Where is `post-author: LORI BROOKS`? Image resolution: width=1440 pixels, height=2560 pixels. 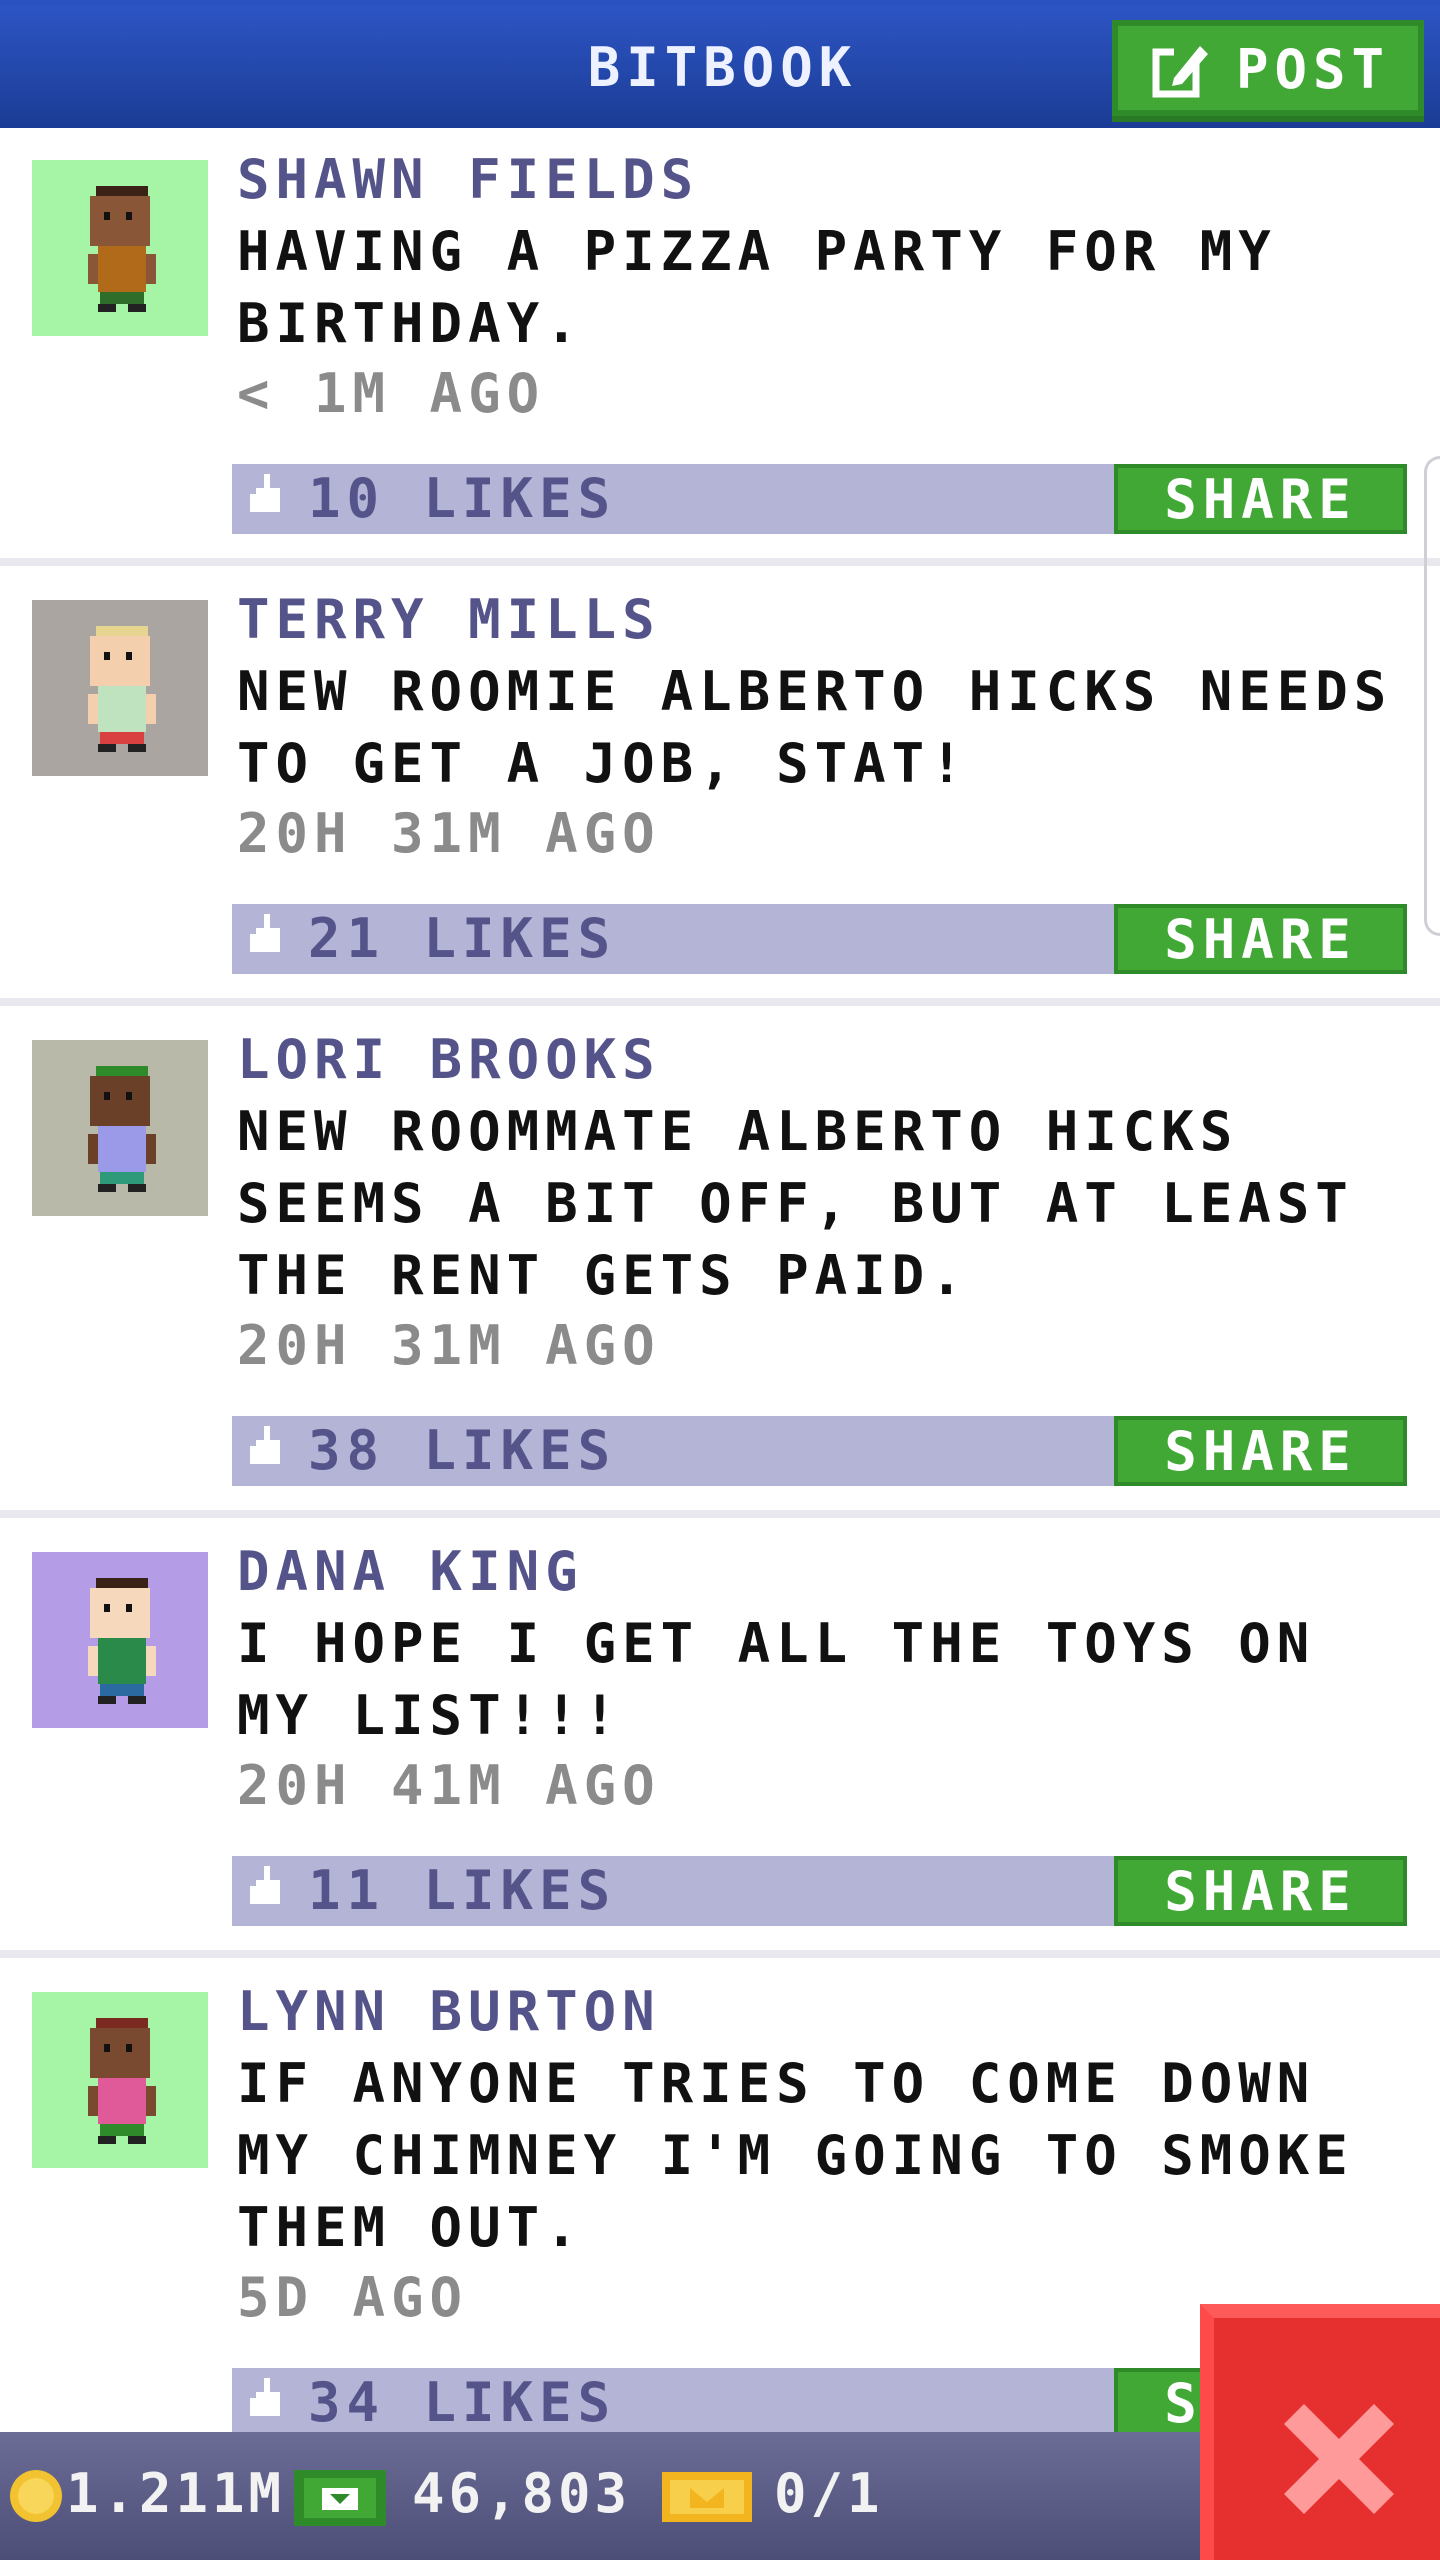 post-author: LORI BROOKS is located at coordinates (449, 1060).